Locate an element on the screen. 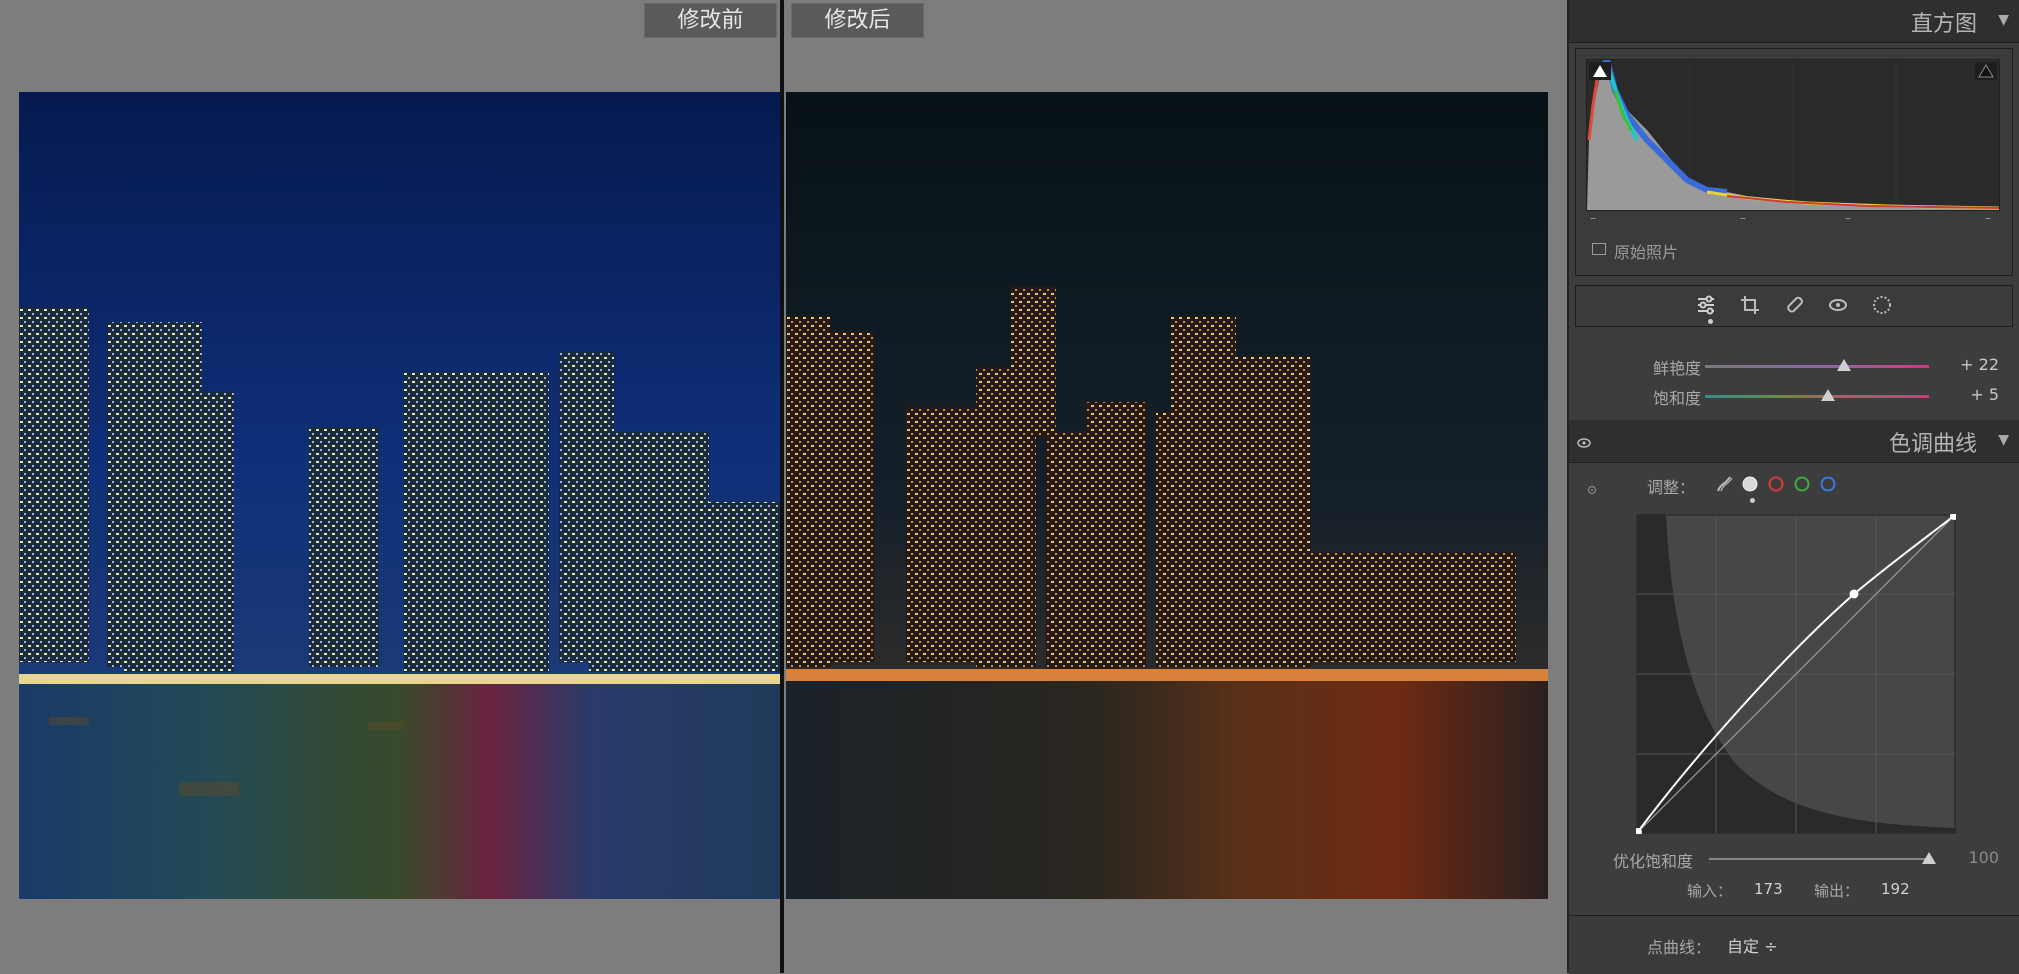 Image resolution: width=2019 pixels, height=974 pixels. original-photo-checkbox is located at coordinates (1599, 249).